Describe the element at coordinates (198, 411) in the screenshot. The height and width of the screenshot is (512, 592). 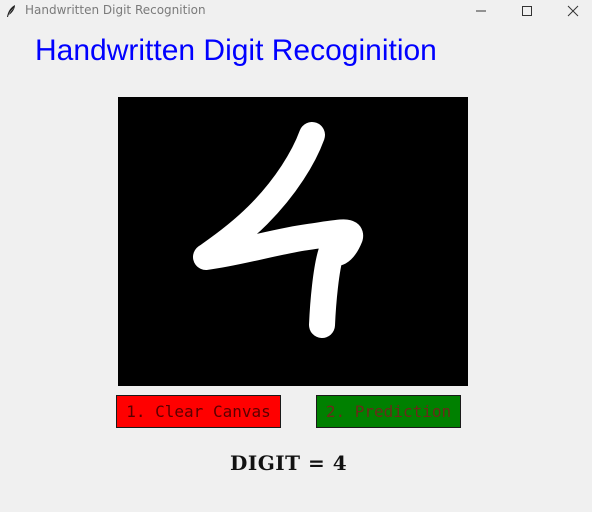
I see `clear-canvas-button: 1. Clear Canvas` at that location.